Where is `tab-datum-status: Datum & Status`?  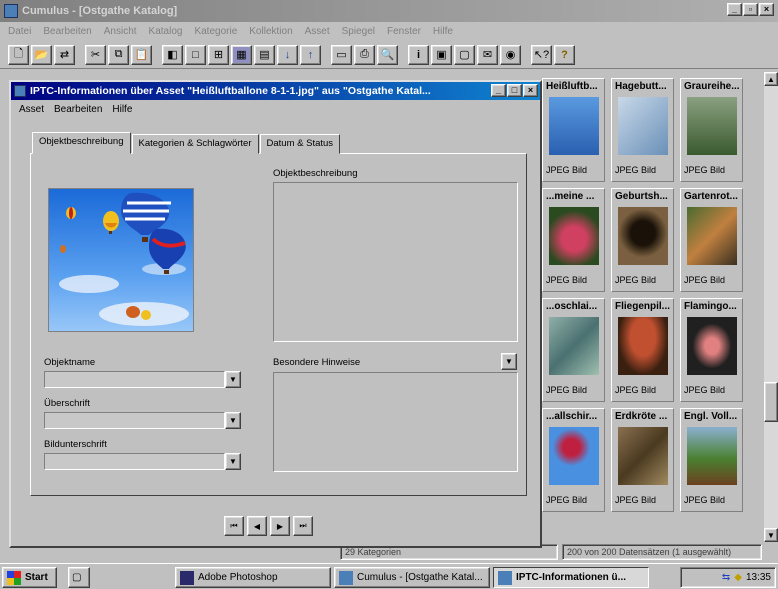
tab-datum-status: Datum & Status is located at coordinates (300, 144).